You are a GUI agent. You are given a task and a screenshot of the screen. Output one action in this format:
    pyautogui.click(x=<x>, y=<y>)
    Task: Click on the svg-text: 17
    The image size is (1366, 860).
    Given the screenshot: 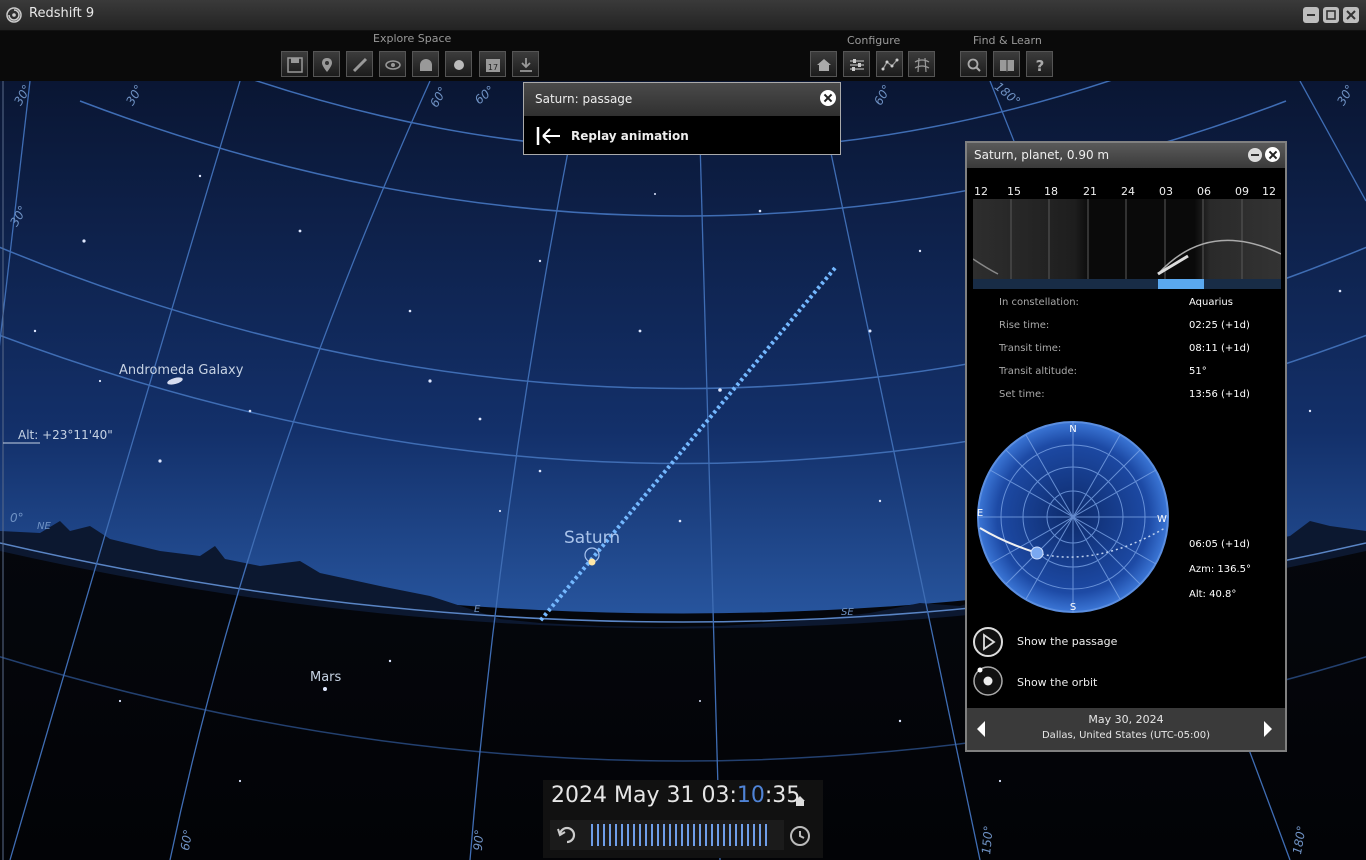 What is the action you would take?
    pyautogui.click(x=493, y=67)
    